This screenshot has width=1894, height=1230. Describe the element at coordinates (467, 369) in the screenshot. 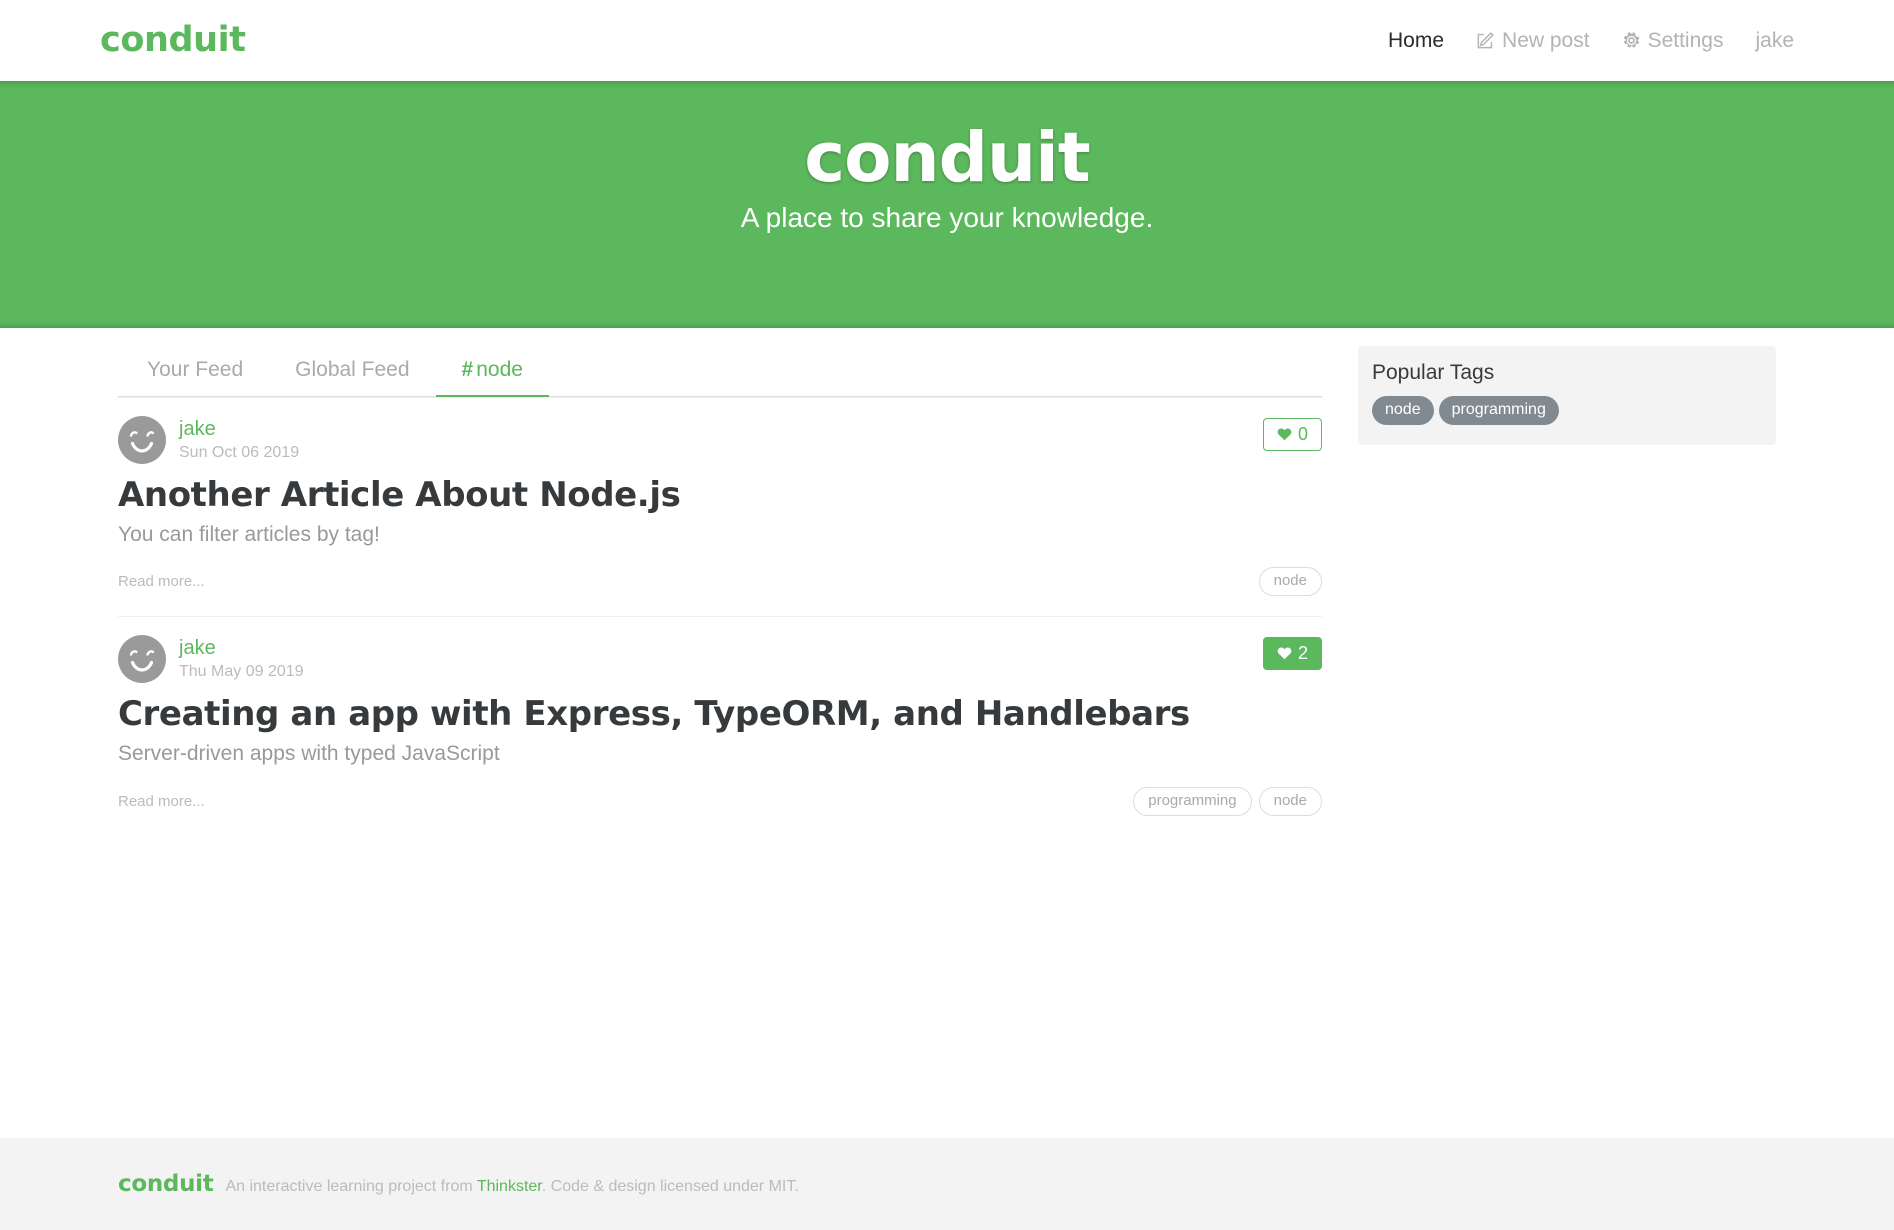

I see `hash-icon: #` at that location.